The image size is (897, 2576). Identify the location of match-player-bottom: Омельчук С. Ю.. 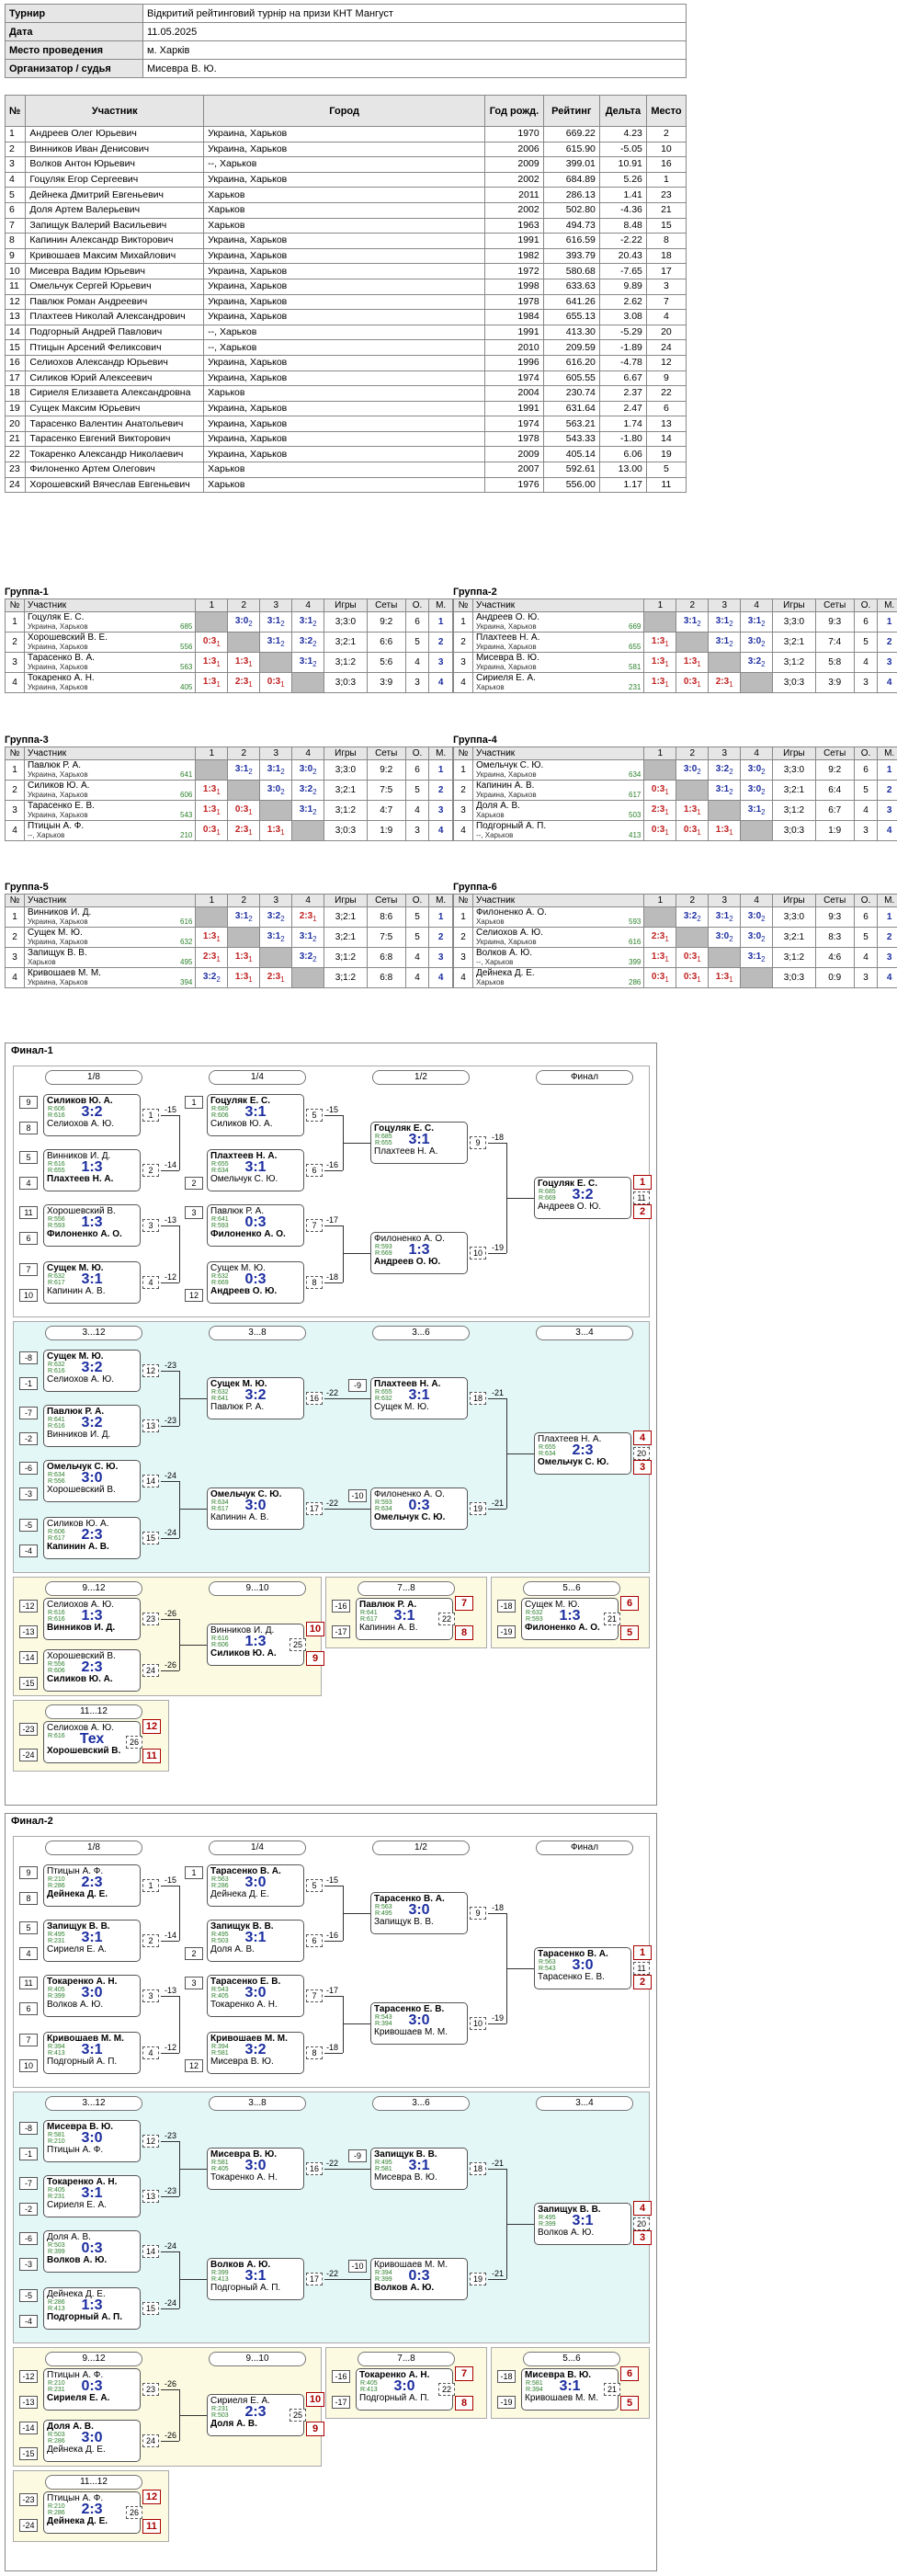
(410, 1517).